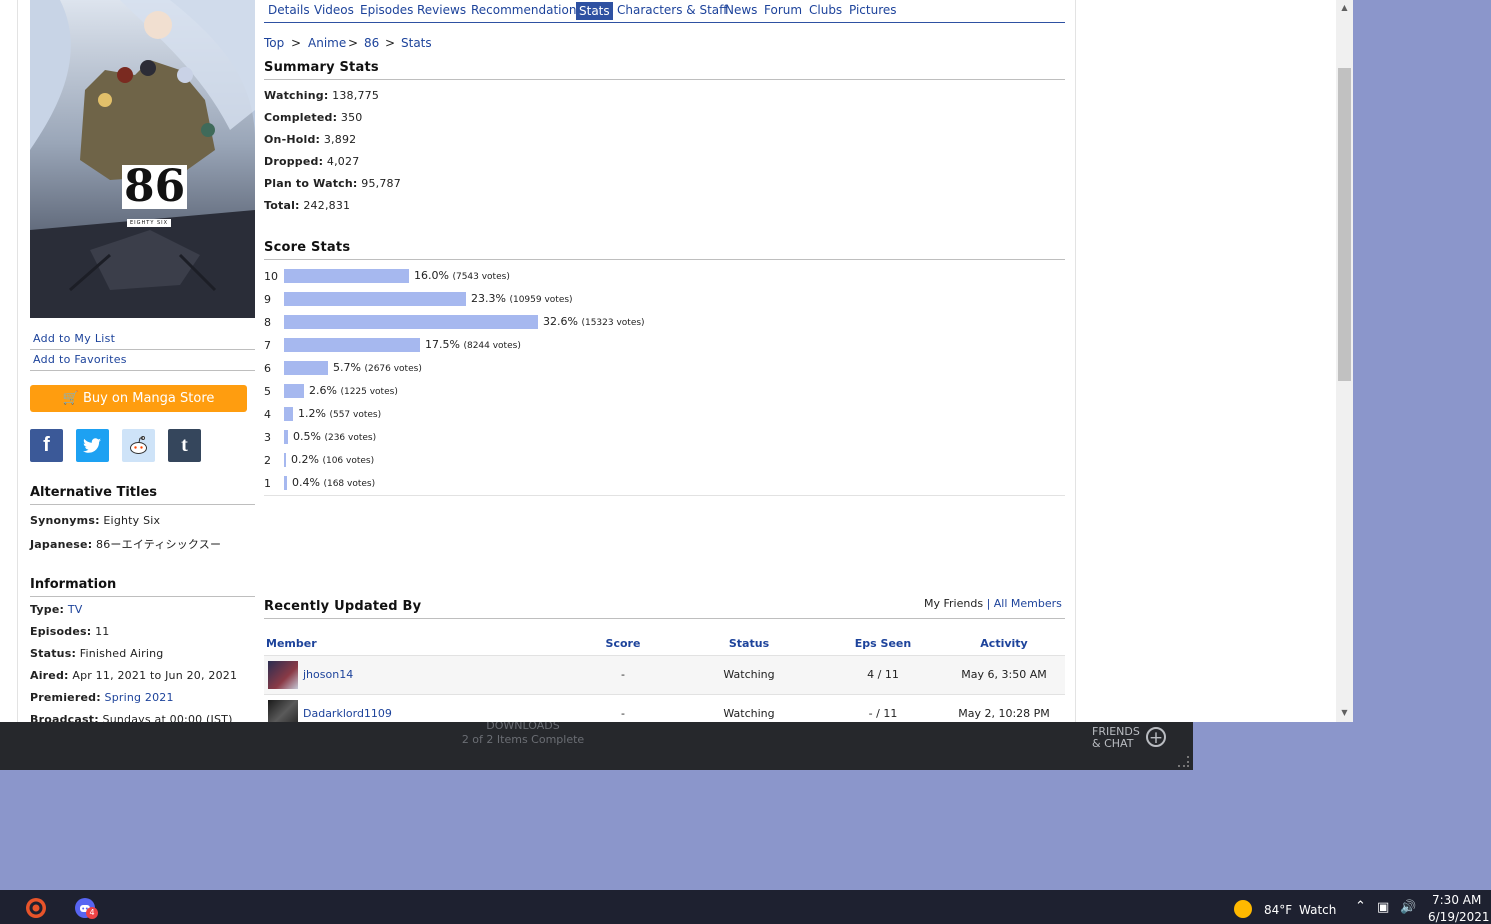  I want to click on score-percent-label: 16.0% (7543 votes), so click(462, 275).